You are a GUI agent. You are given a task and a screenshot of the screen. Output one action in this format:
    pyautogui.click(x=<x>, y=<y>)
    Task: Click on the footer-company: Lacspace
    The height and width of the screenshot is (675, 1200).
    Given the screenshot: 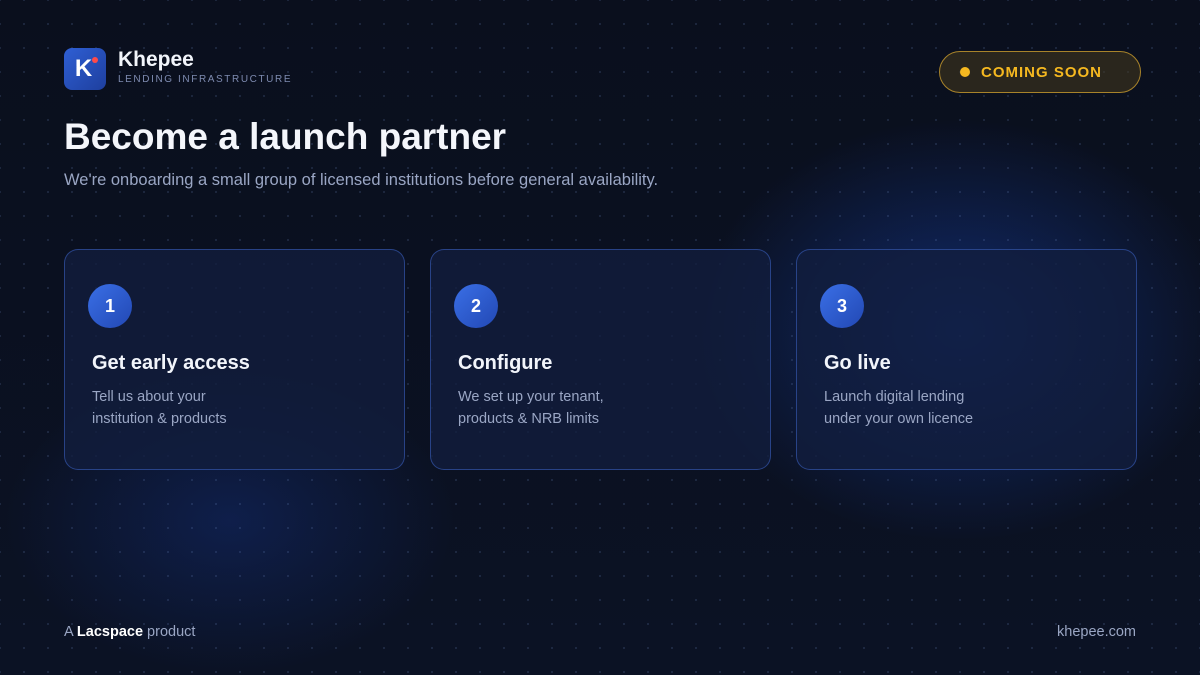 What is the action you would take?
    pyautogui.click(x=110, y=632)
    